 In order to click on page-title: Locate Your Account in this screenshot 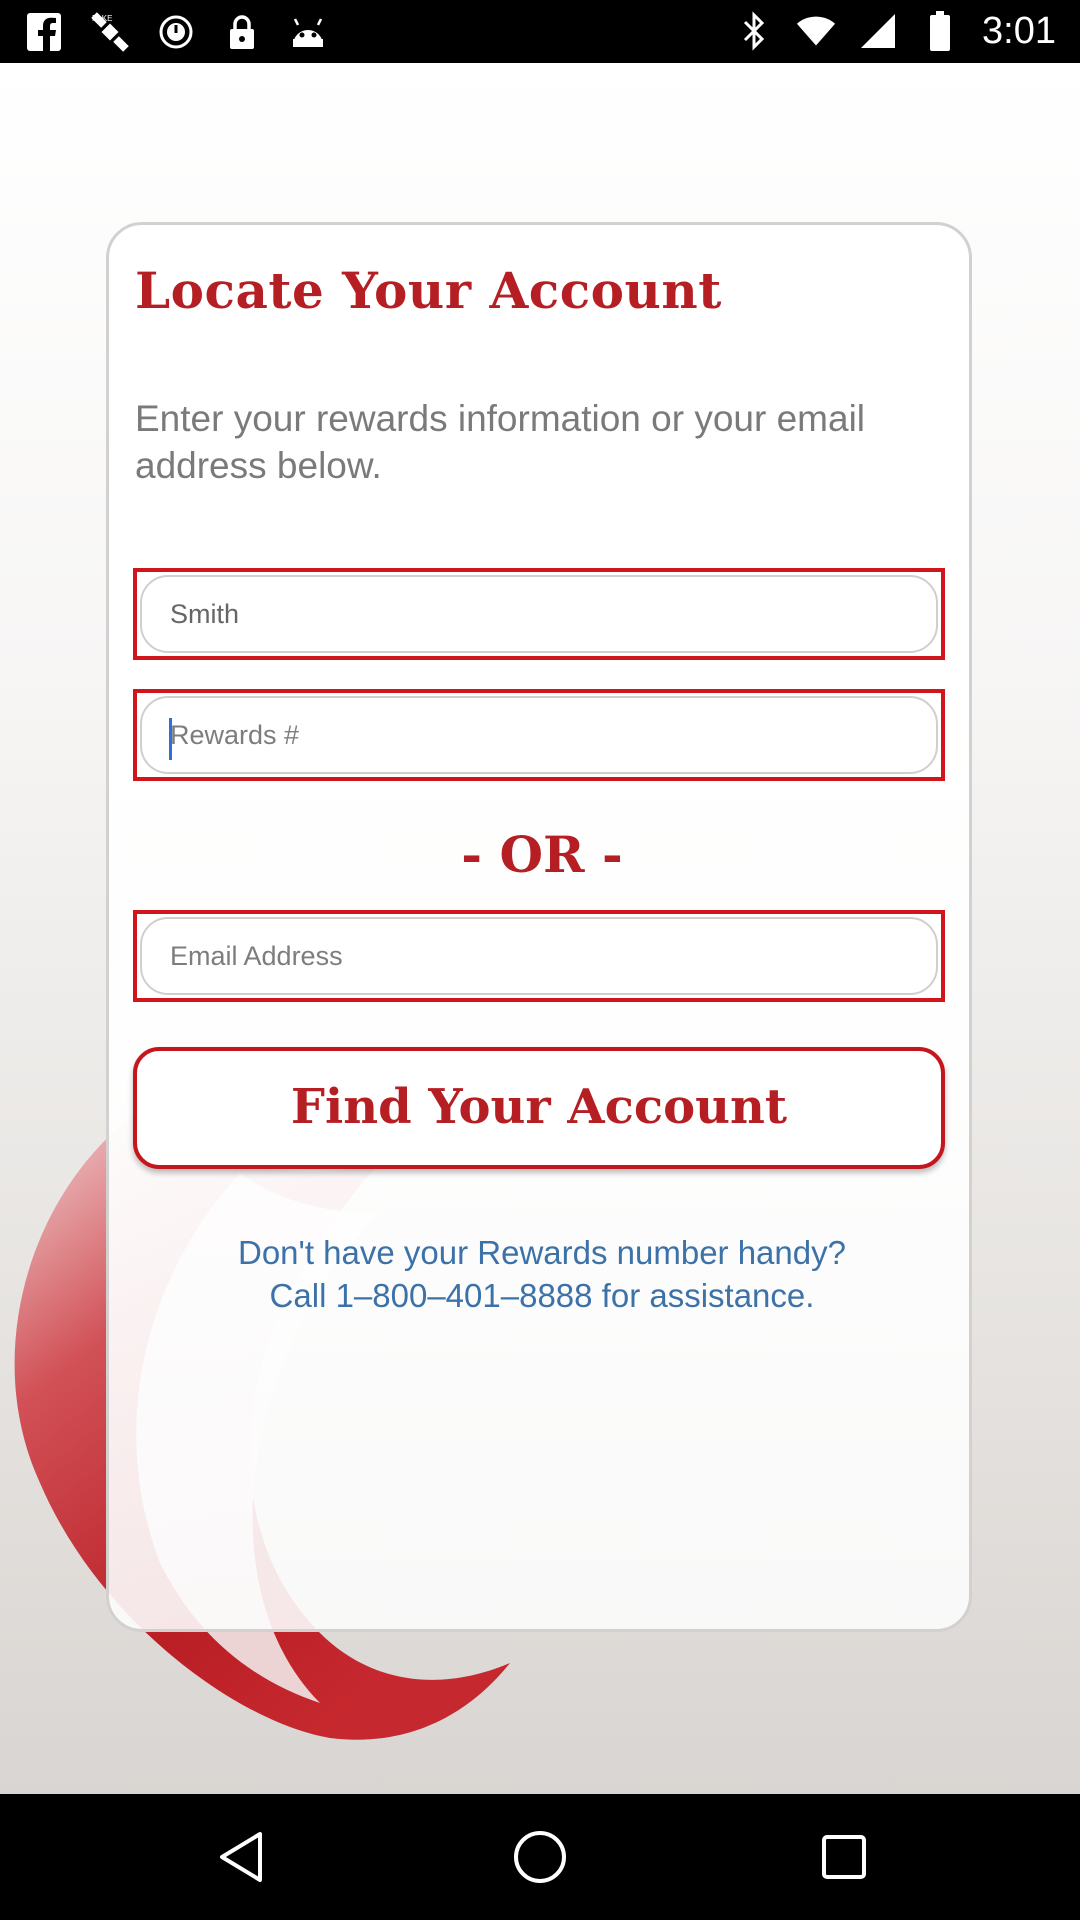, I will do `click(428, 290)`.